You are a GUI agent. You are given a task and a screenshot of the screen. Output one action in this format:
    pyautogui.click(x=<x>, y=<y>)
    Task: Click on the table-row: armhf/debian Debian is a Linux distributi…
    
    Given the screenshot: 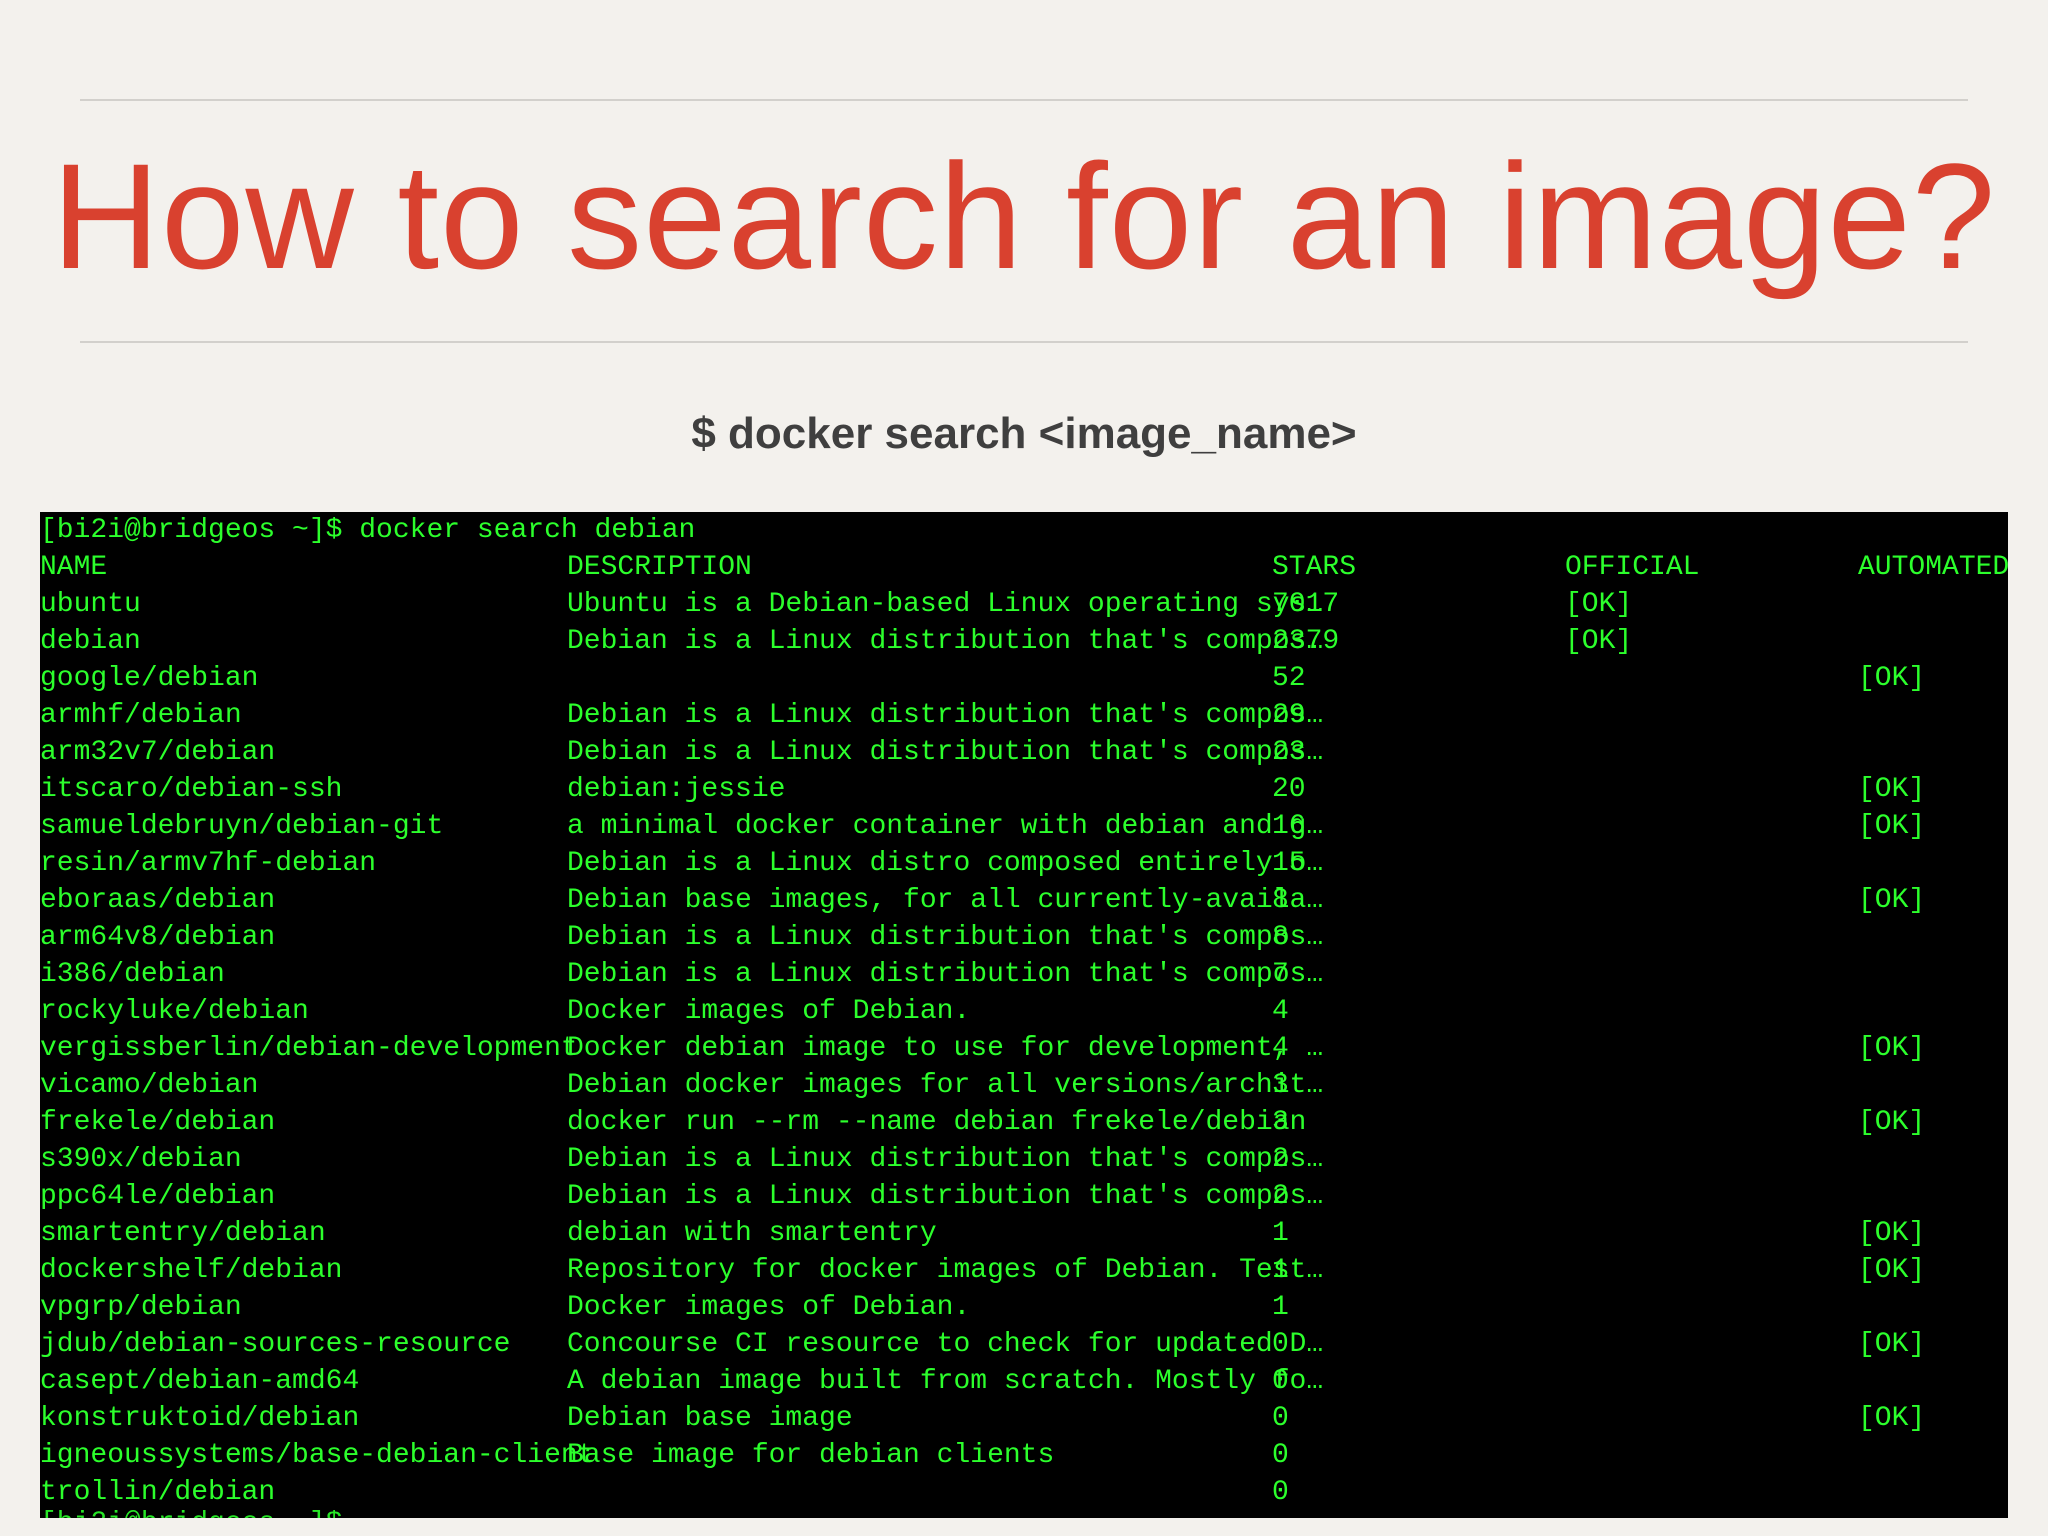 What is the action you would take?
    pyautogui.click(x=1024, y=715)
    